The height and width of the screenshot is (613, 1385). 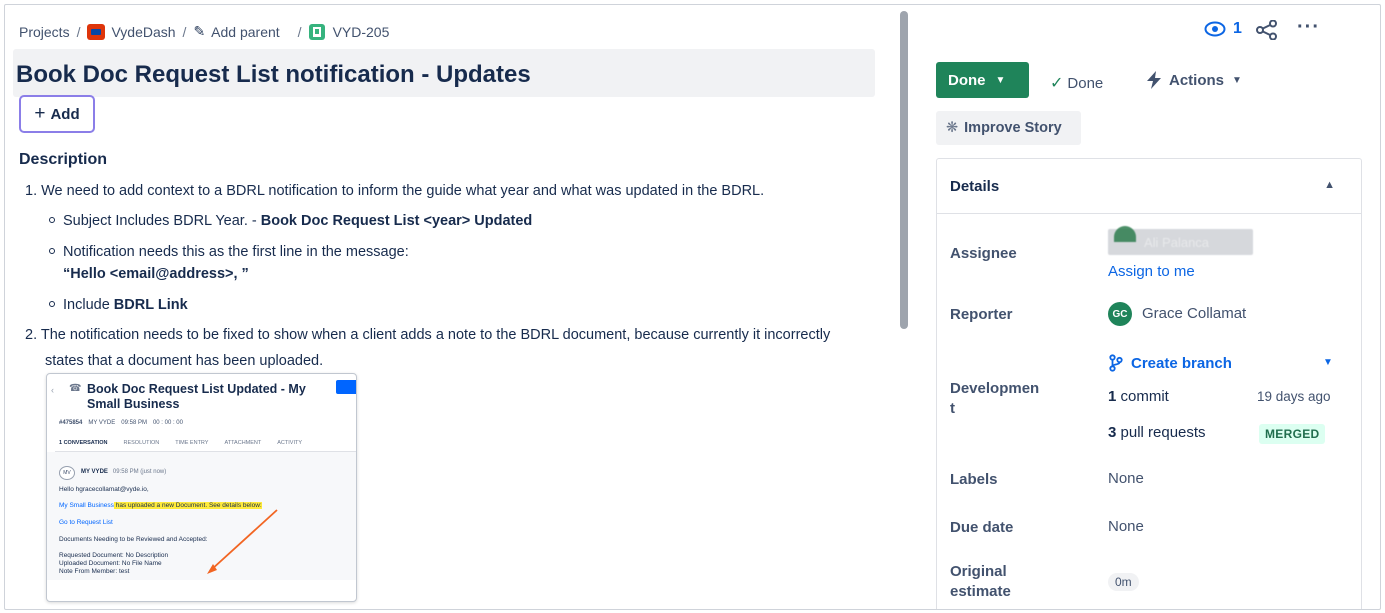 I want to click on merged-badge: MERGED, so click(x=1292, y=434).